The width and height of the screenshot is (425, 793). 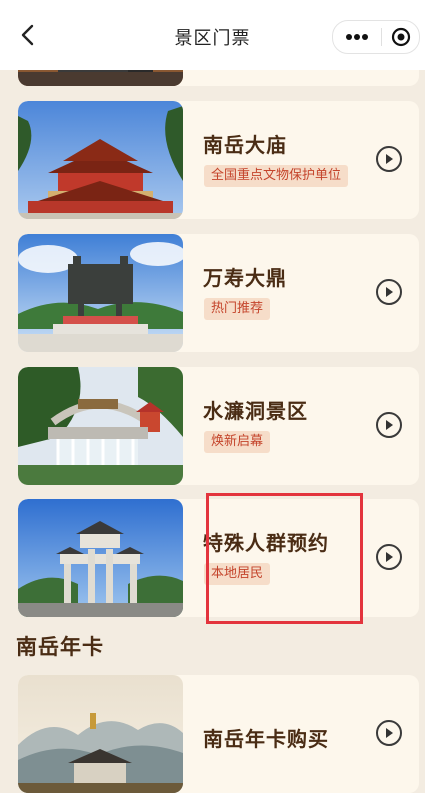 What do you see at coordinates (245, 145) in the screenshot?
I see `scenic-name: 南岳大庙` at bounding box center [245, 145].